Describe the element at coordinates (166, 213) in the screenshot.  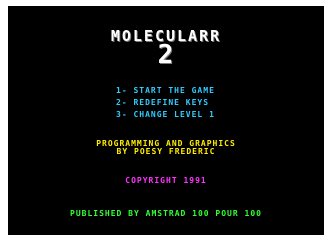
I see `publisher-text: PUBLISHED BY AMSTRAD 100 POUR 100` at that location.